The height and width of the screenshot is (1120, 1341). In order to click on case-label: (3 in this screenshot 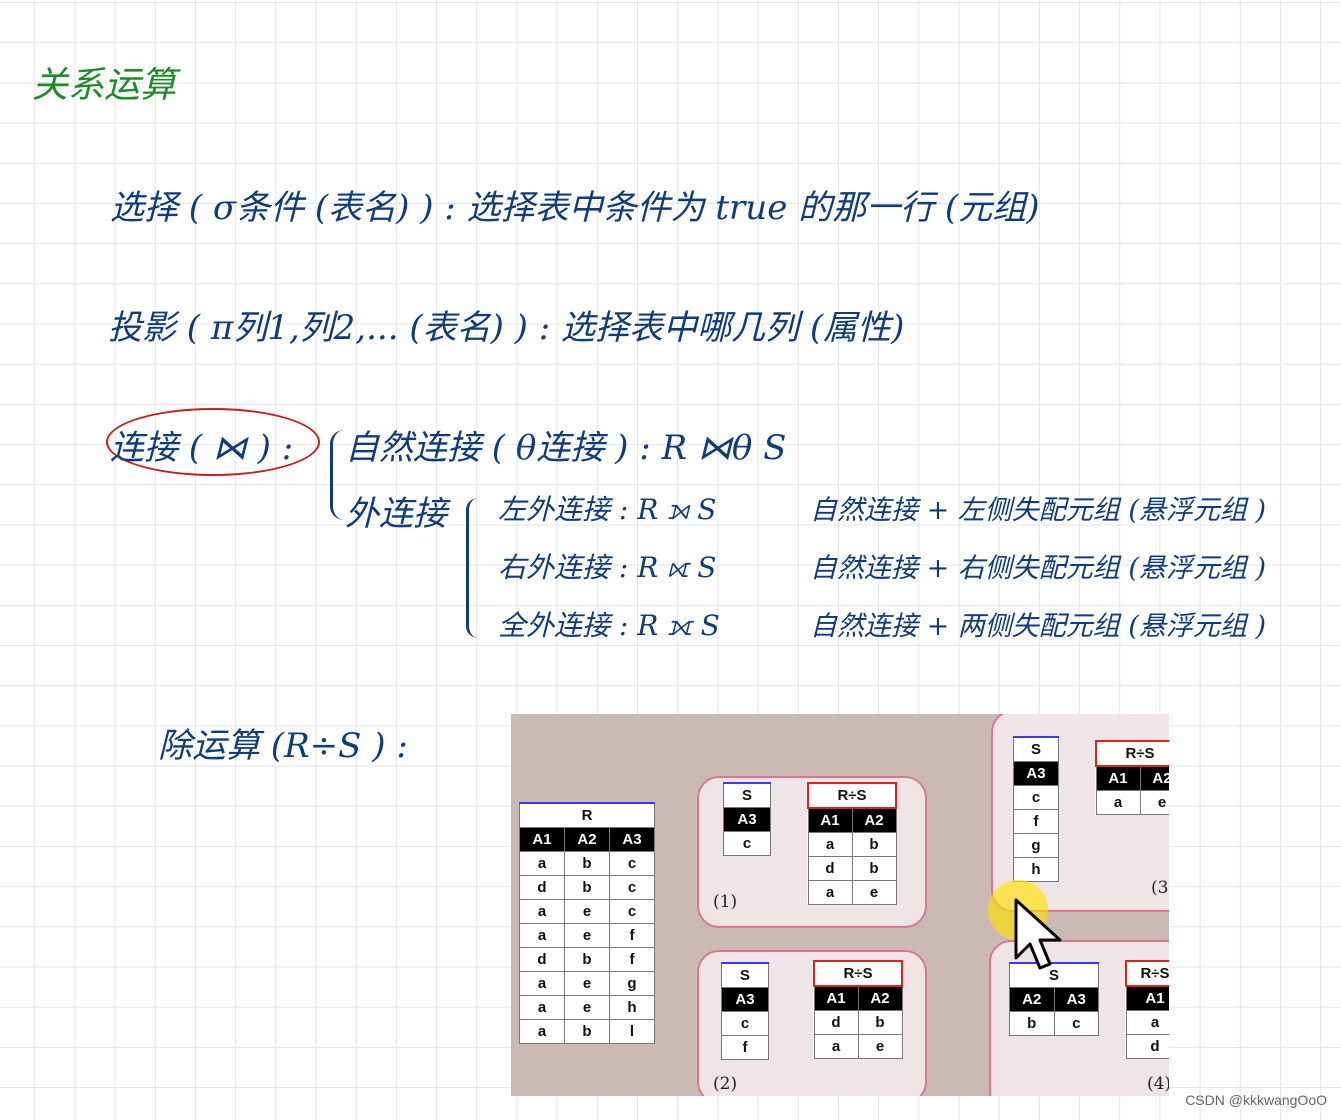, I will do `click(1160, 888)`.